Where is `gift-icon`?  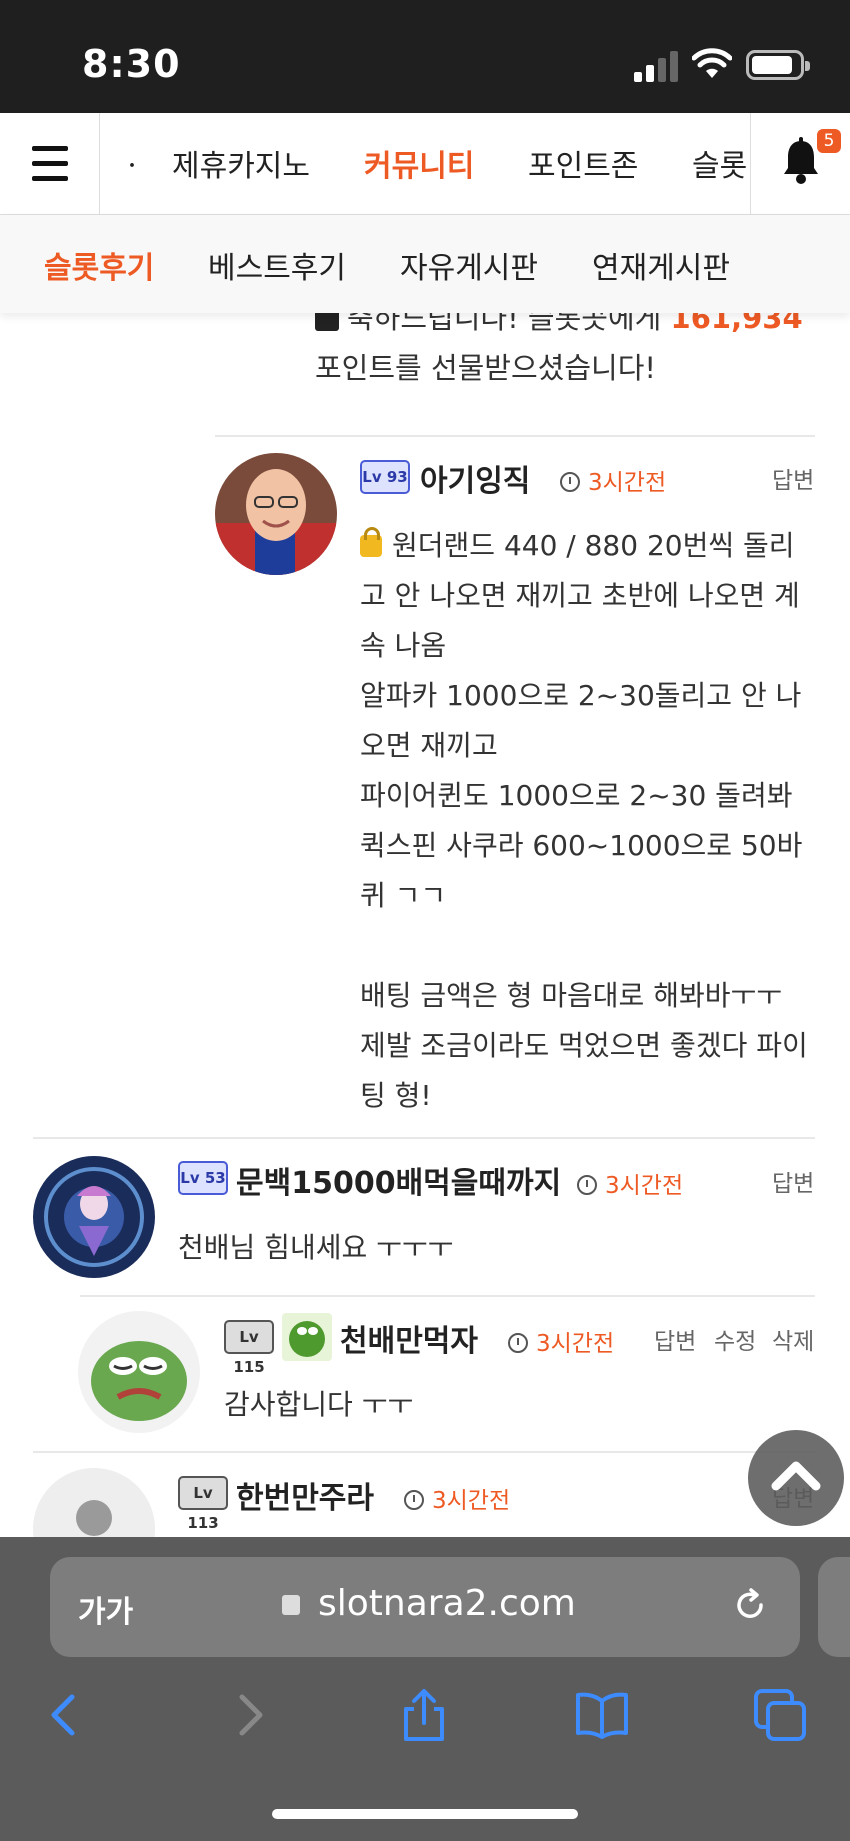 gift-icon is located at coordinates (327, 322).